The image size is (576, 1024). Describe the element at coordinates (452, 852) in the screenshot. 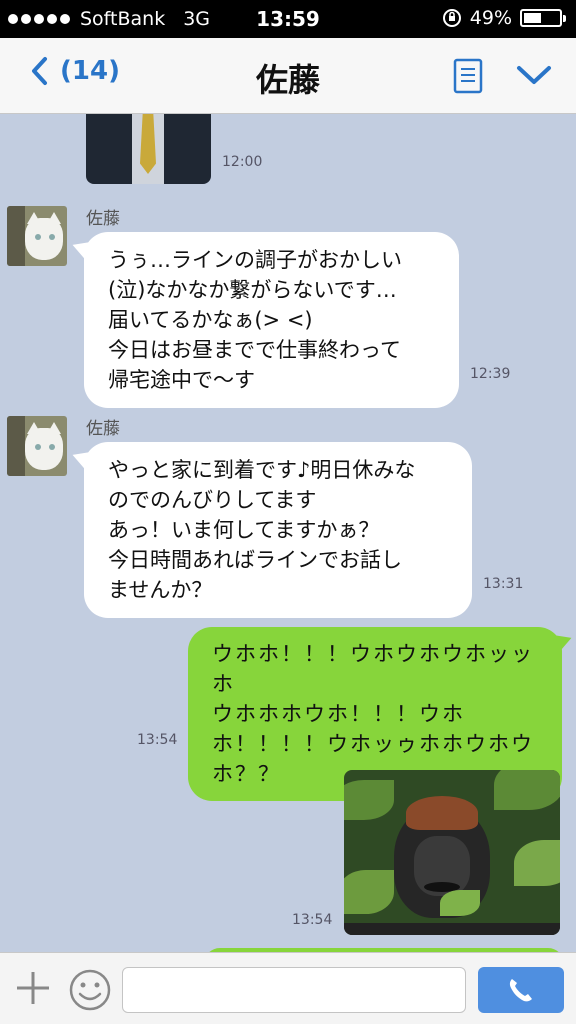

I see `message-image-gorilla` at that location.